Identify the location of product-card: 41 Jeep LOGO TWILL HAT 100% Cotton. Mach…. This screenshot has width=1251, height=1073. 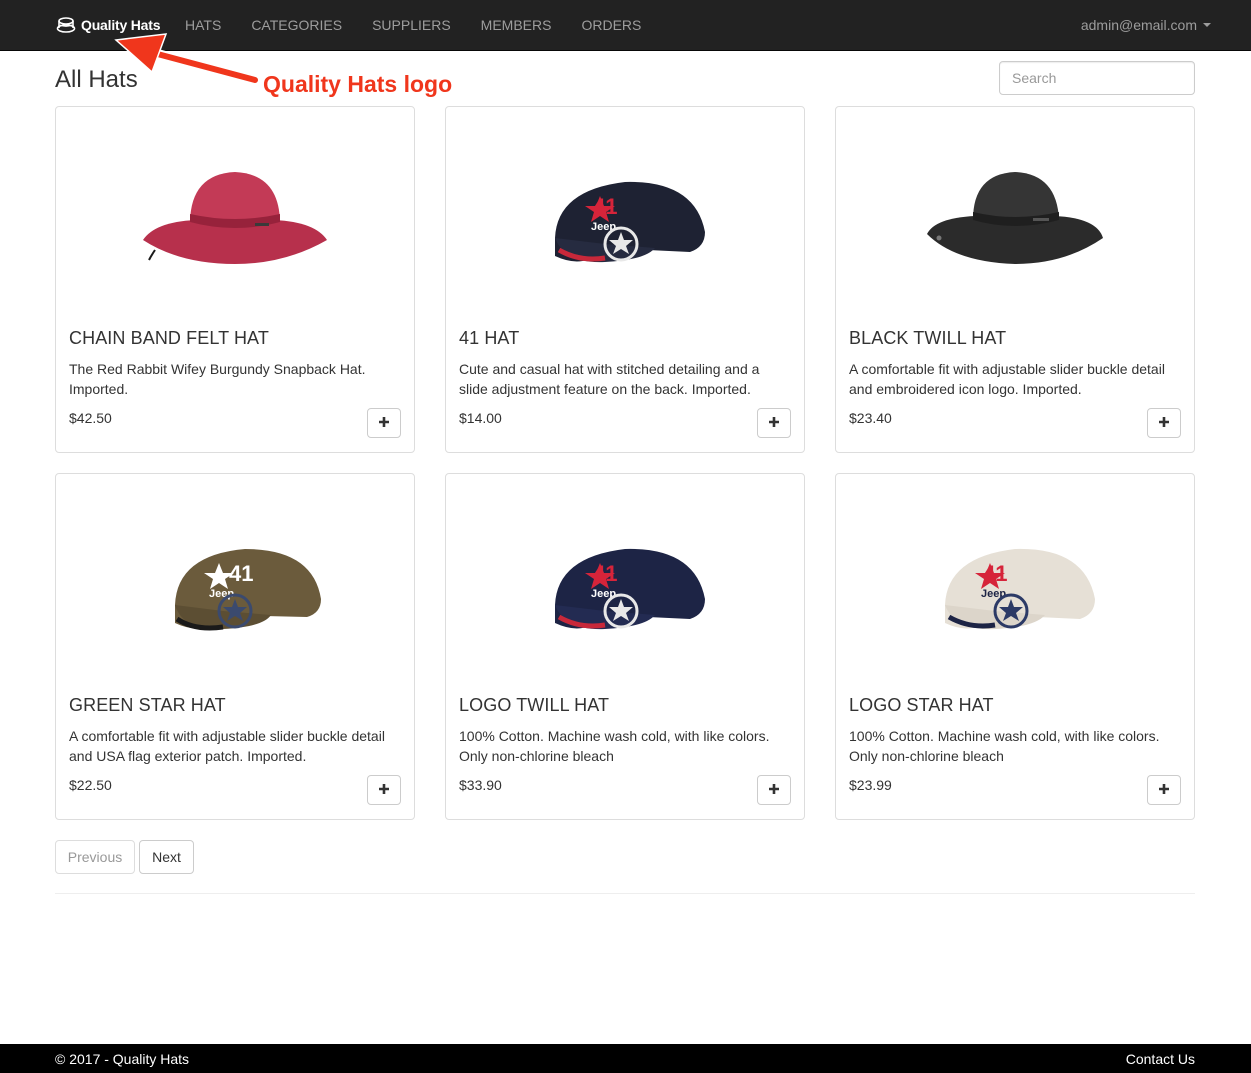
(625, 646).